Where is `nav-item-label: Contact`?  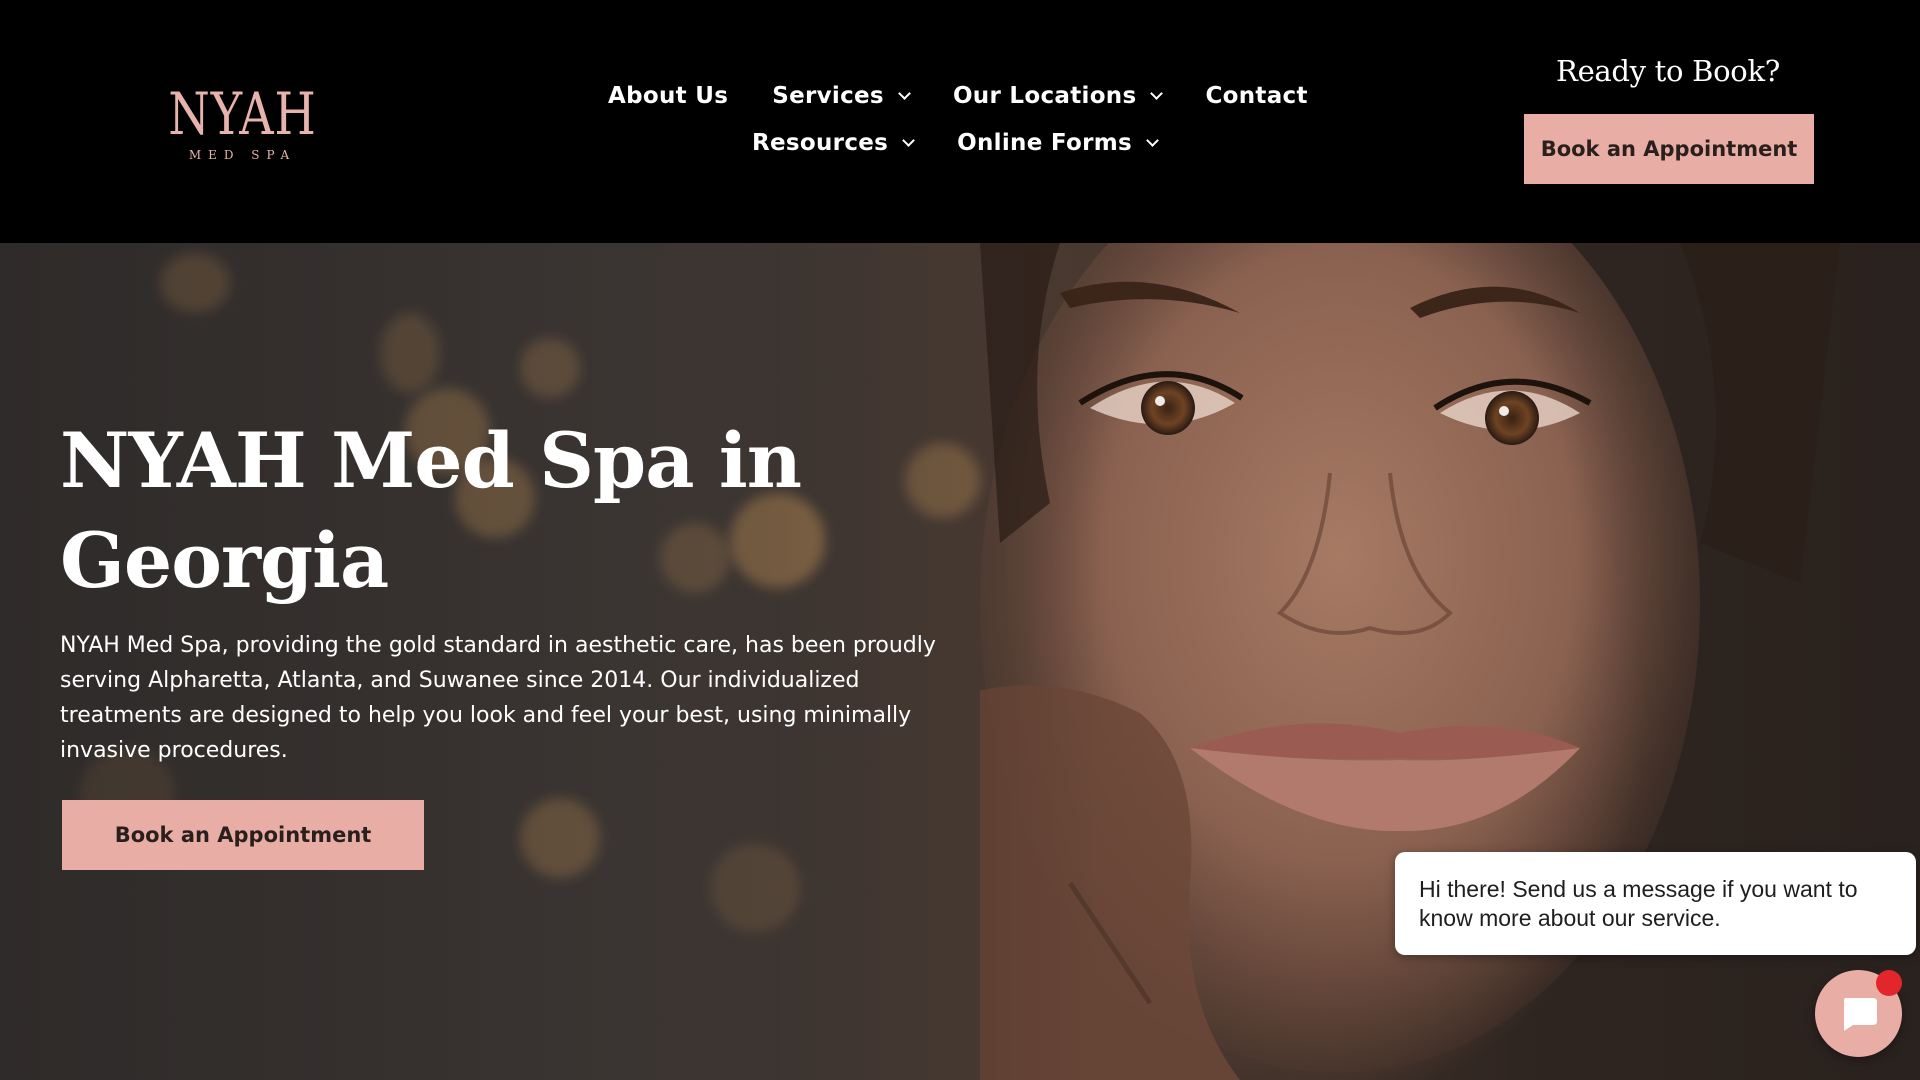
nav-item-label: Contact is located at coordinates (1256, 96).